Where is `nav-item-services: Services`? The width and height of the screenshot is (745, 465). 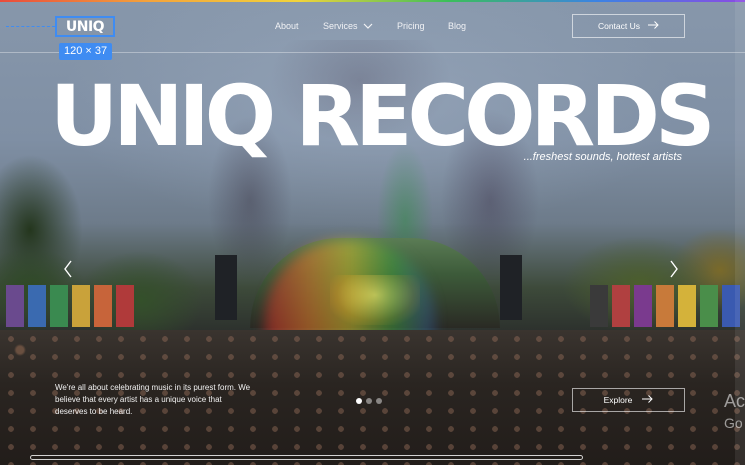
nav-item-services: Services is located at coordinates (348, 26).